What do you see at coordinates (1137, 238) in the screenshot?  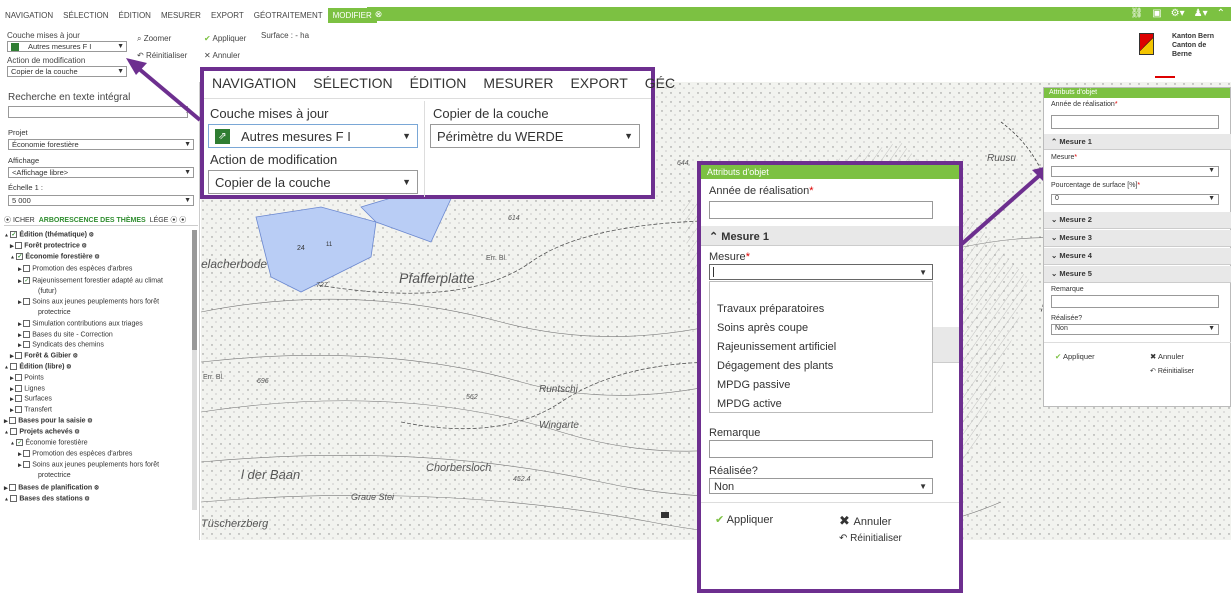 I see `measure3-section: ⌄ Mesure 3` at bounding box center [1137, 238].